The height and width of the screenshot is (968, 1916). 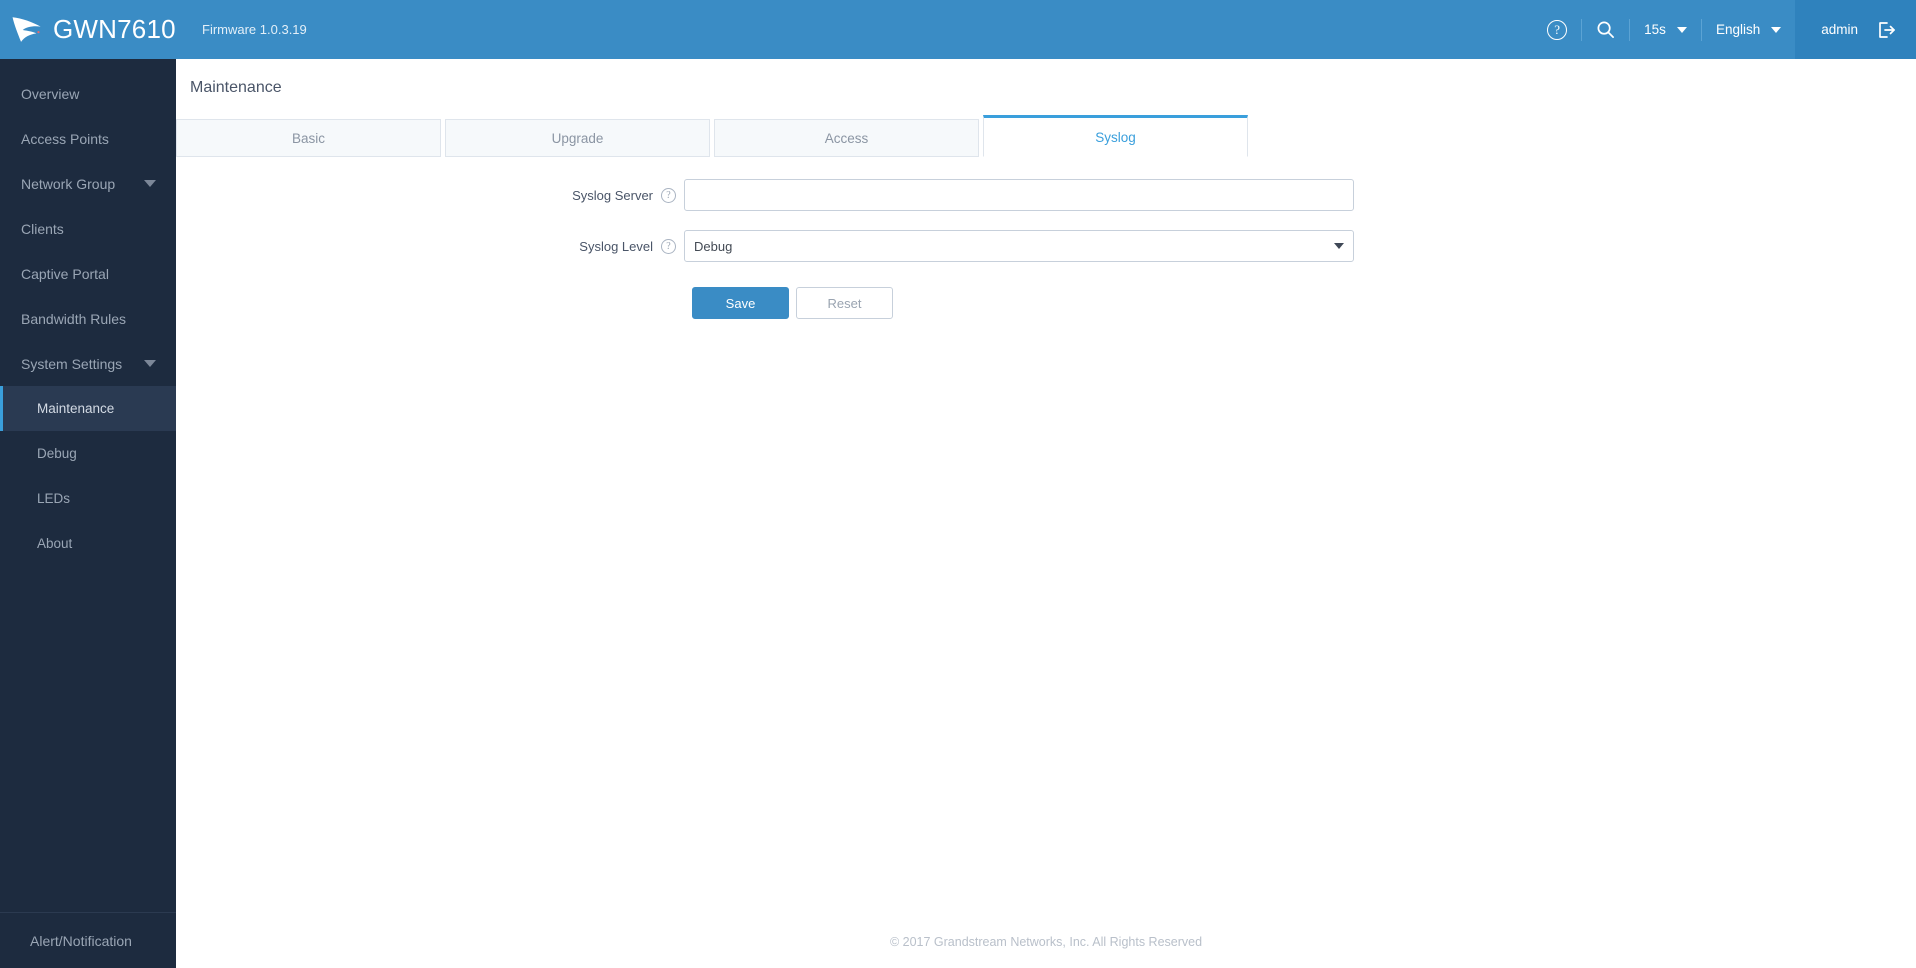 What do you see at coordinates (26, 29) in the screenshot?
I see `grandstream-logo-icon` at bounding box center [26, 29].